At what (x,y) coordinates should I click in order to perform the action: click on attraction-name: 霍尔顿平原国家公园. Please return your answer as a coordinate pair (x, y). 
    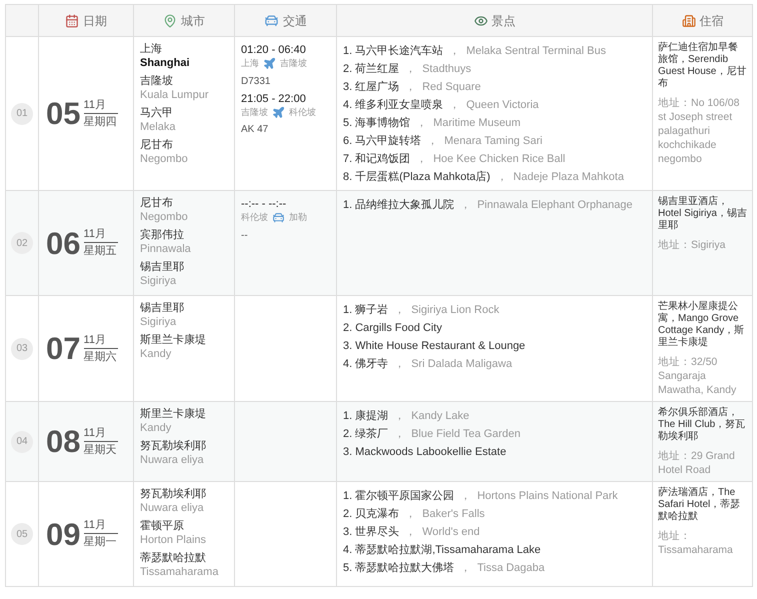
    Looking at the image, I should click on (404, 496).